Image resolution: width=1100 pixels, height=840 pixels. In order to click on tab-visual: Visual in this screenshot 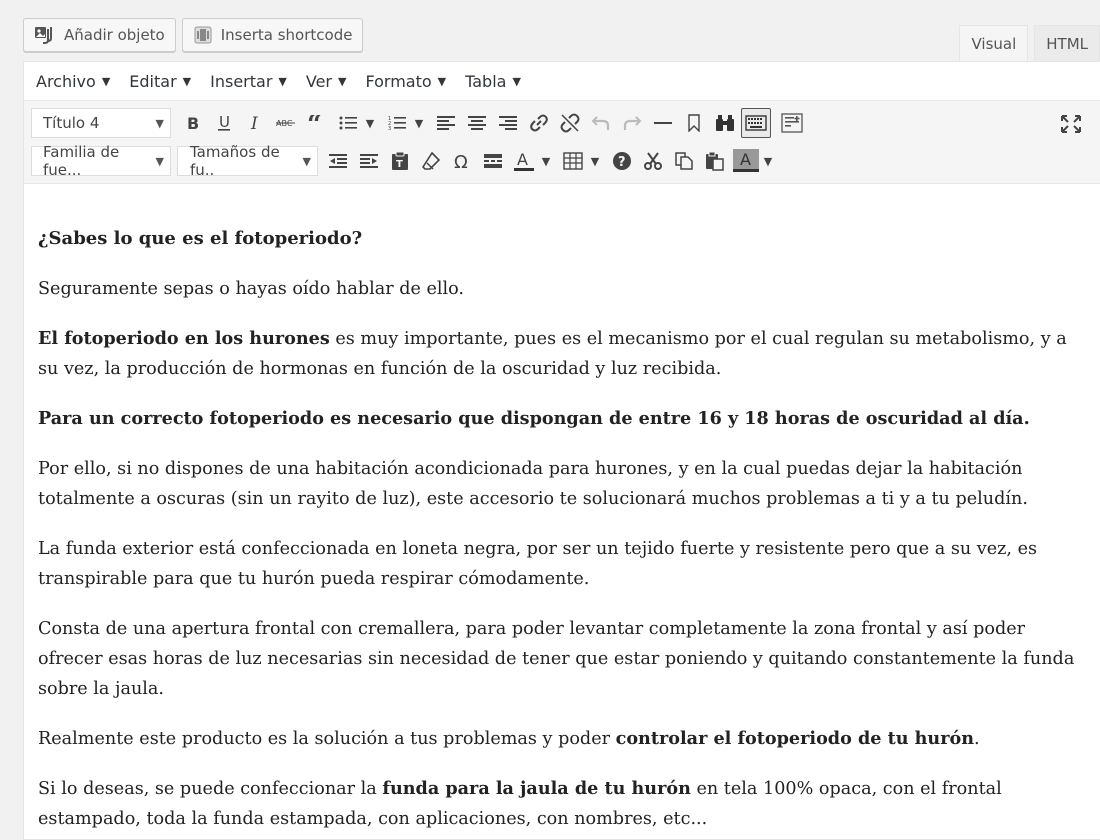, I will do `click(994, 43)`.